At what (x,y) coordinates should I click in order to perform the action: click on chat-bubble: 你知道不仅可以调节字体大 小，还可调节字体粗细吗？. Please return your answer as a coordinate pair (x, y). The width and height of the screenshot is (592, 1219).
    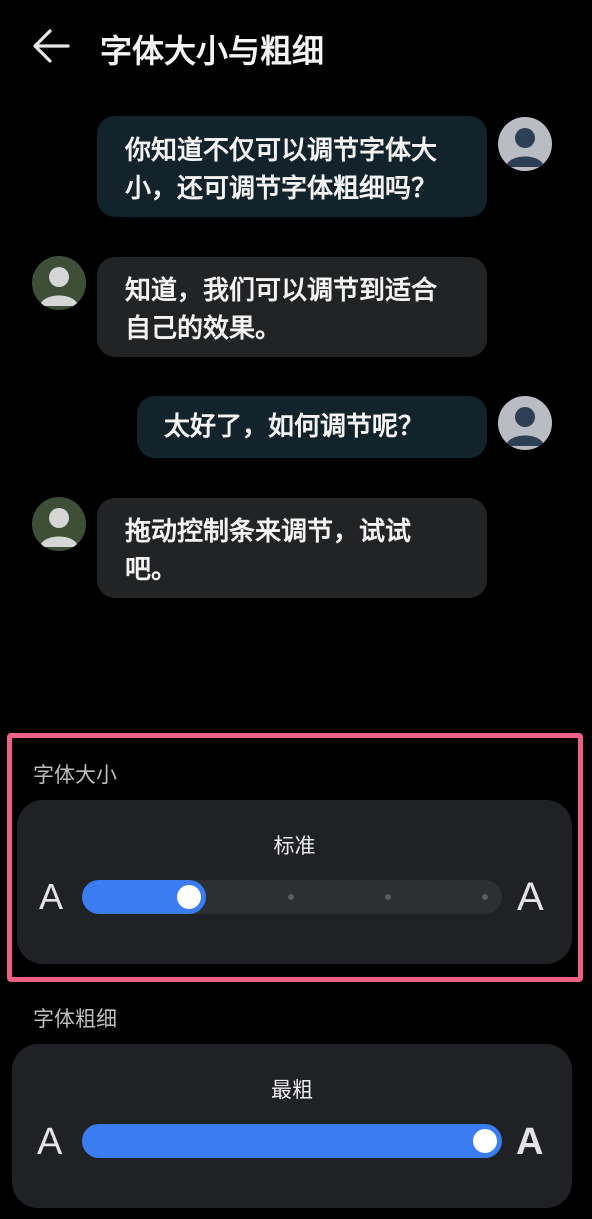
    Looking at the image, I should click on (292, 166).